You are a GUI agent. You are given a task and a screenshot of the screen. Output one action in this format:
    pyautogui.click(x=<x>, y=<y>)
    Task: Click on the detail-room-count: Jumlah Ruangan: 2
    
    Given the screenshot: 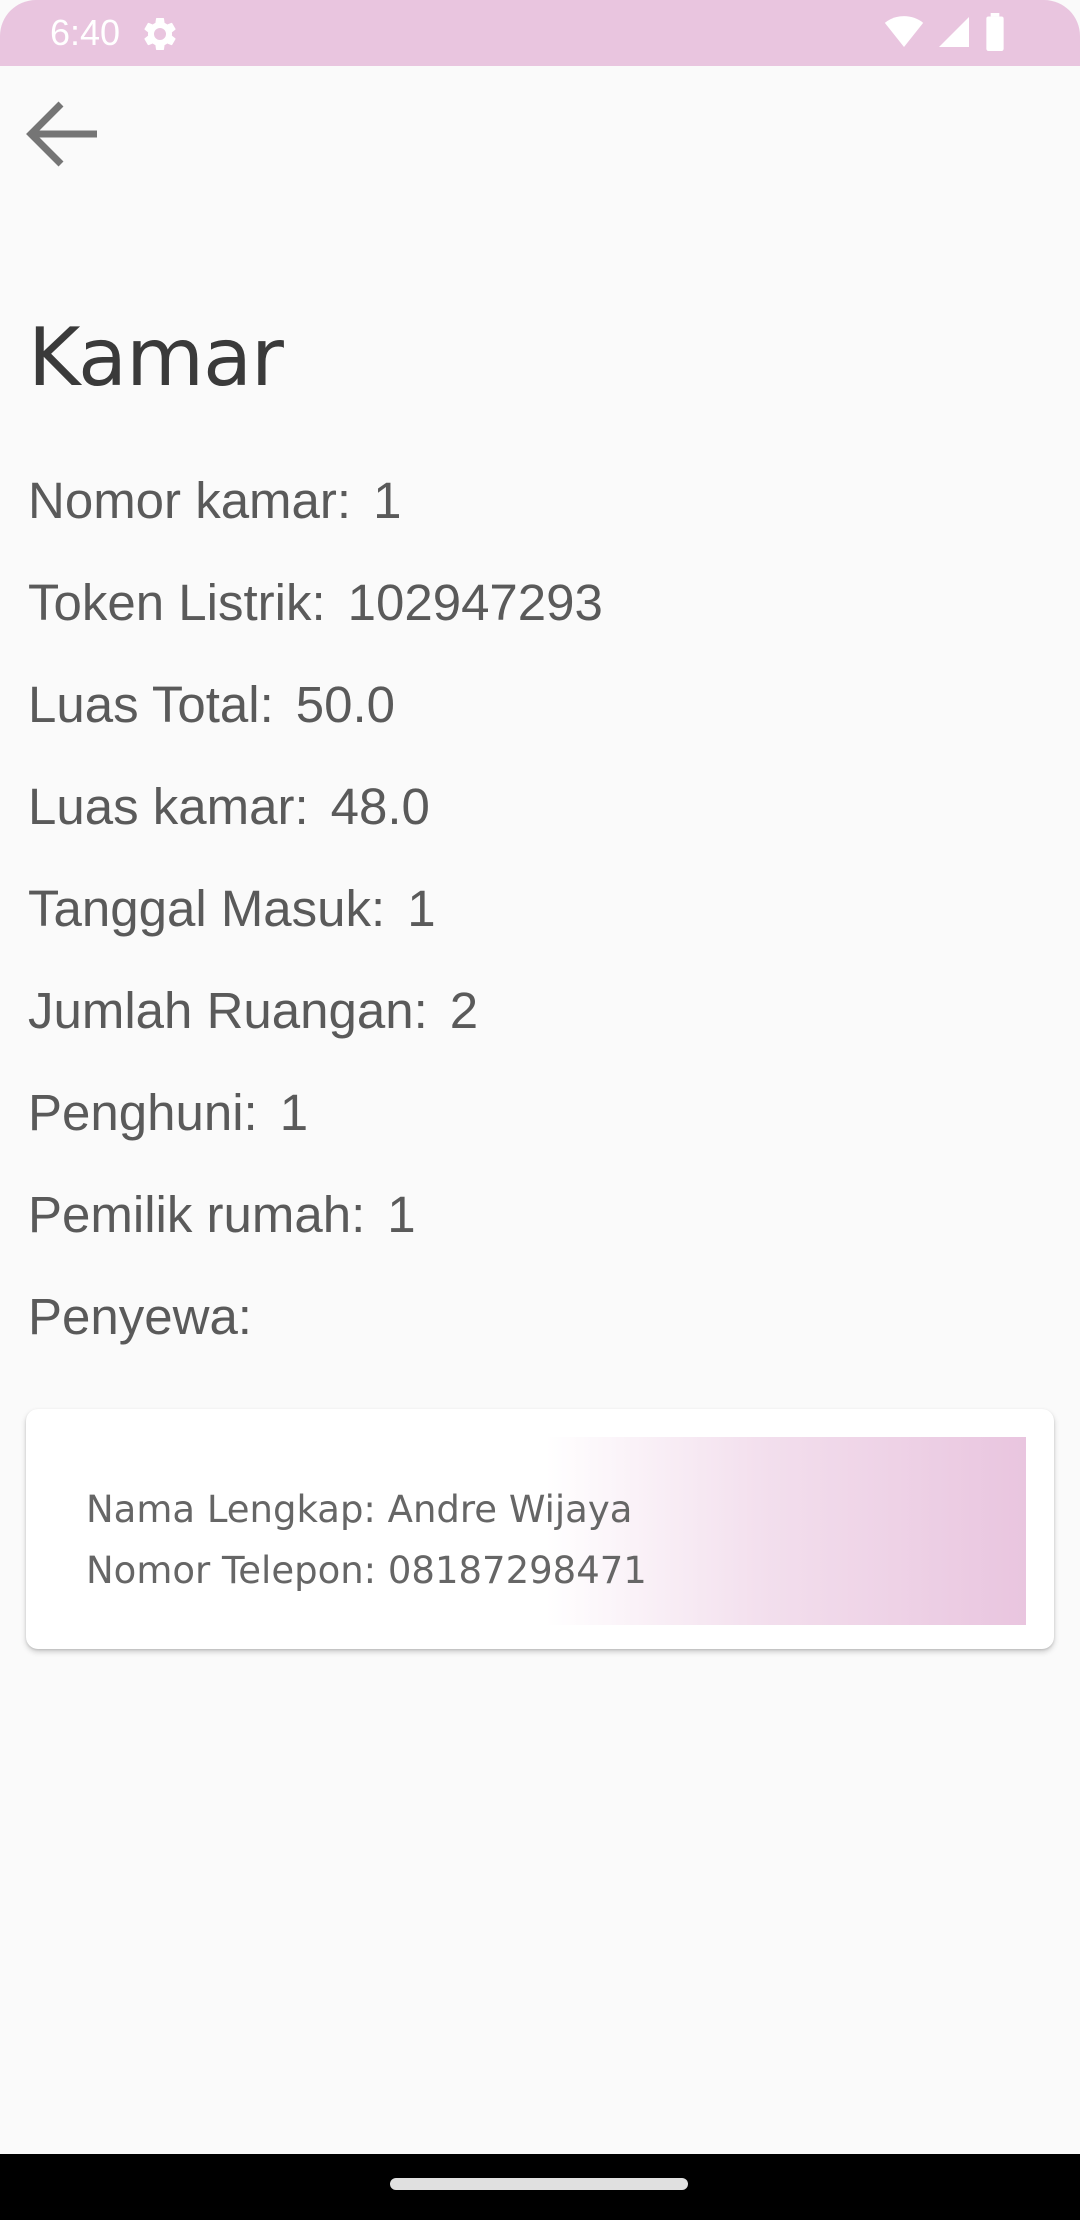 What is the action you would take?
    pyautogui.click(x=538, y=1027)
    